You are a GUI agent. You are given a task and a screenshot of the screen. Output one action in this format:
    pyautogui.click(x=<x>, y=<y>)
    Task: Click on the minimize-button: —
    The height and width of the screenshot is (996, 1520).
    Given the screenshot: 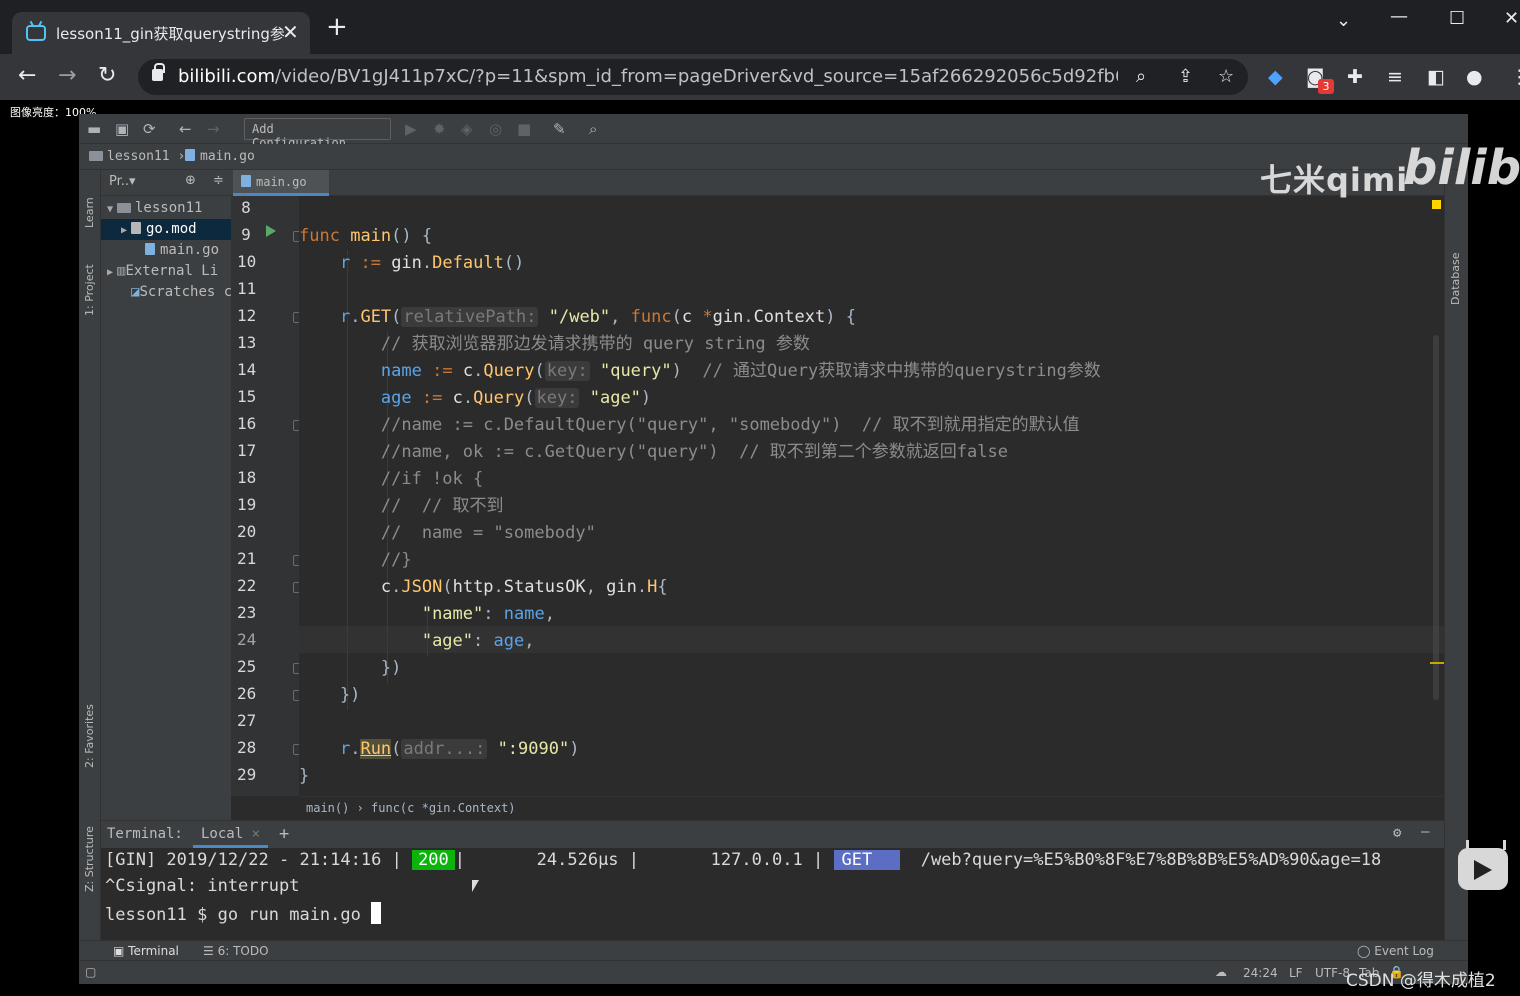 What is the action you would take?
    pyautogui.click(x=1399, y=16)
    